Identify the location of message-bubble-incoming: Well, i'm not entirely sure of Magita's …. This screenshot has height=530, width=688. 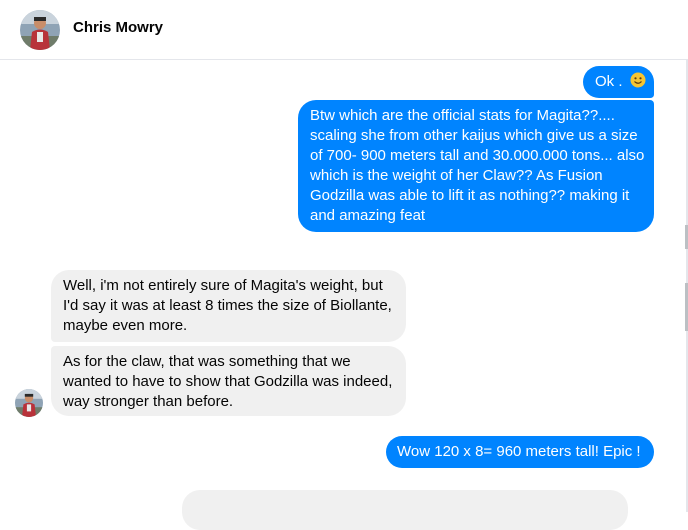
(228, 306).